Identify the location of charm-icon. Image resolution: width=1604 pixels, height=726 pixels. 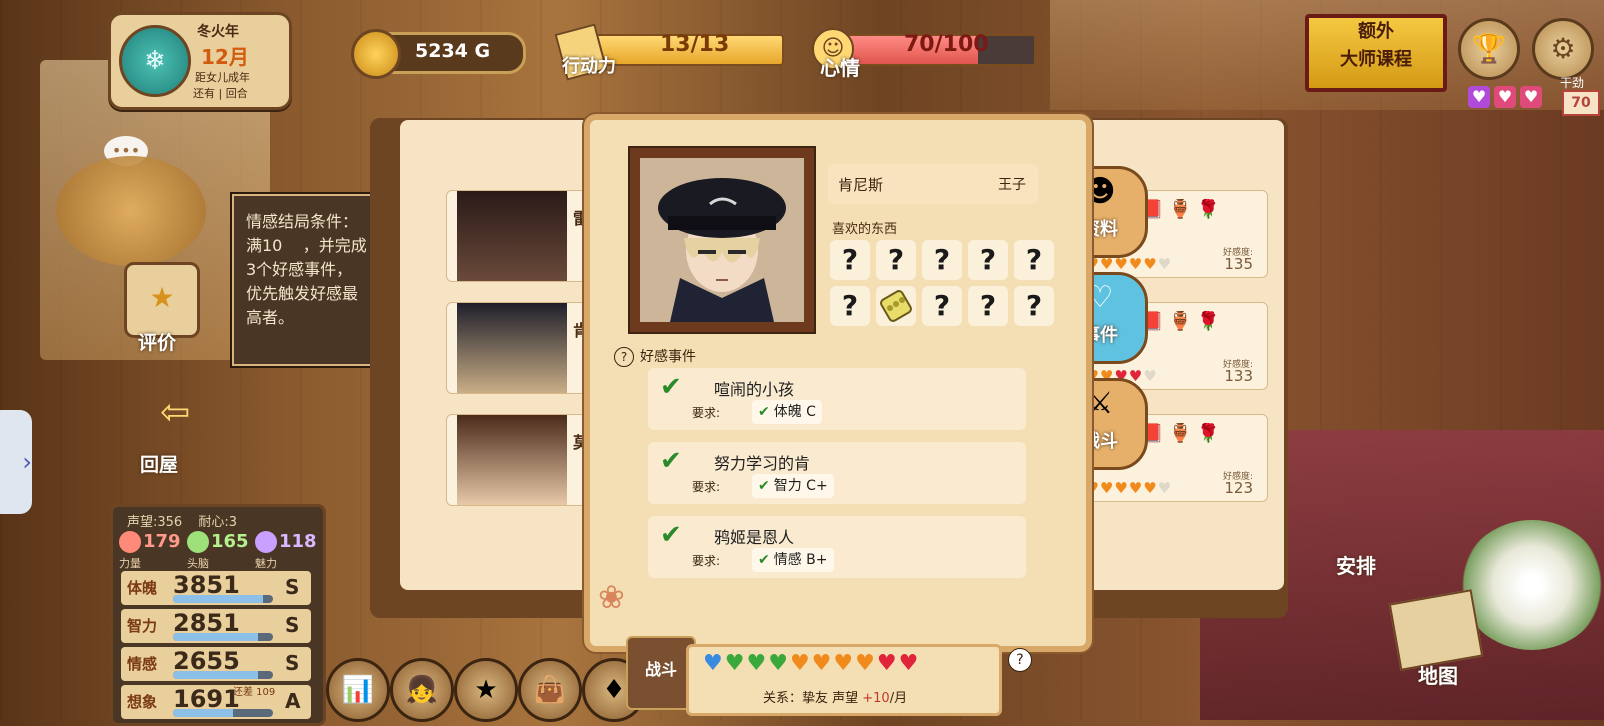
(266, 542).